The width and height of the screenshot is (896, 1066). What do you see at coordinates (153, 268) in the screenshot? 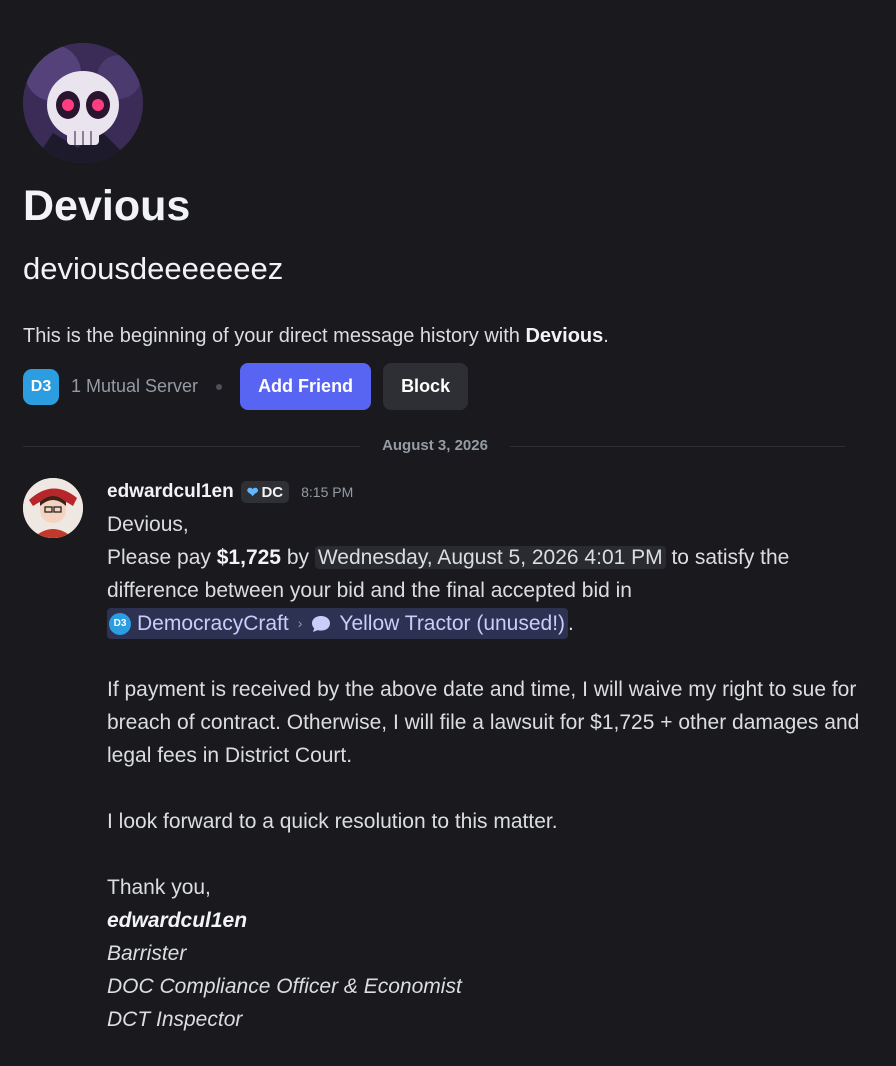
I see `profile-username: deviousdeeeeeeez` at bounding box center [153, 268].